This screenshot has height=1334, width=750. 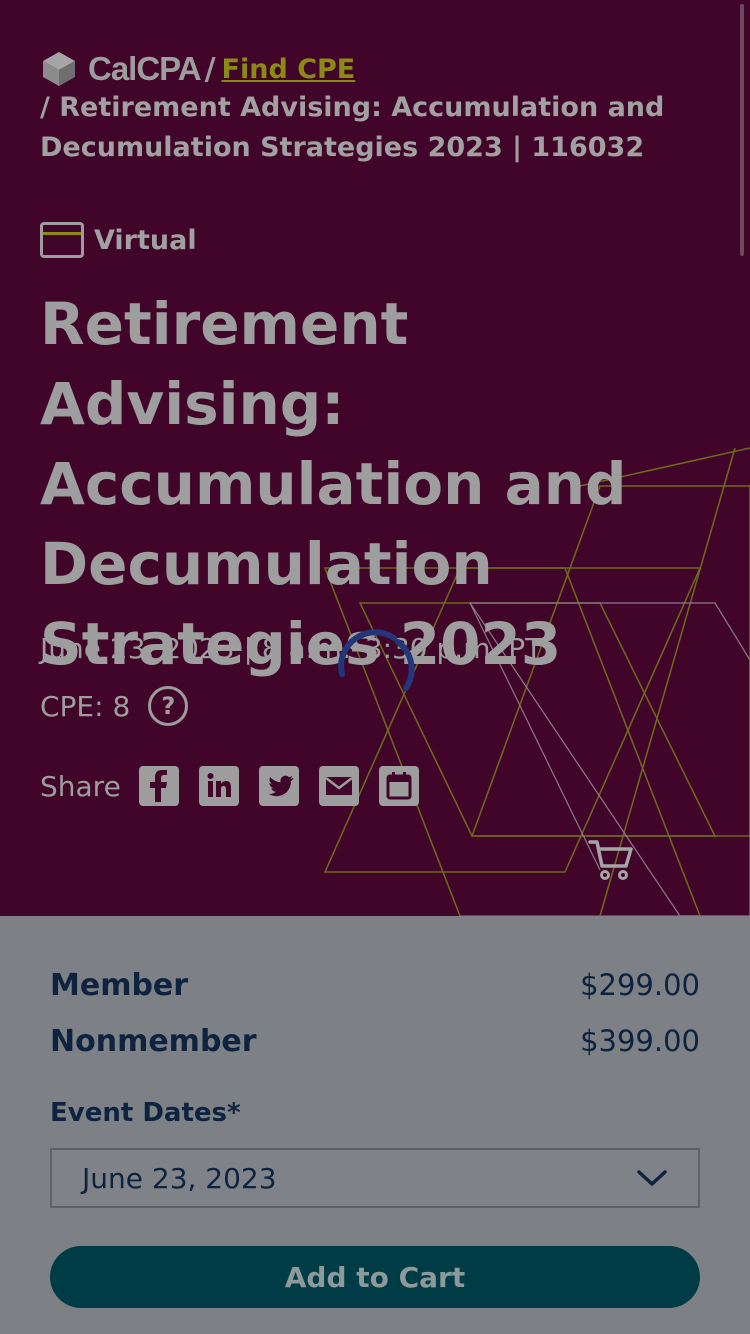 I want to click on find-cpe-link: Find CPE, so click(x=289, y=69).